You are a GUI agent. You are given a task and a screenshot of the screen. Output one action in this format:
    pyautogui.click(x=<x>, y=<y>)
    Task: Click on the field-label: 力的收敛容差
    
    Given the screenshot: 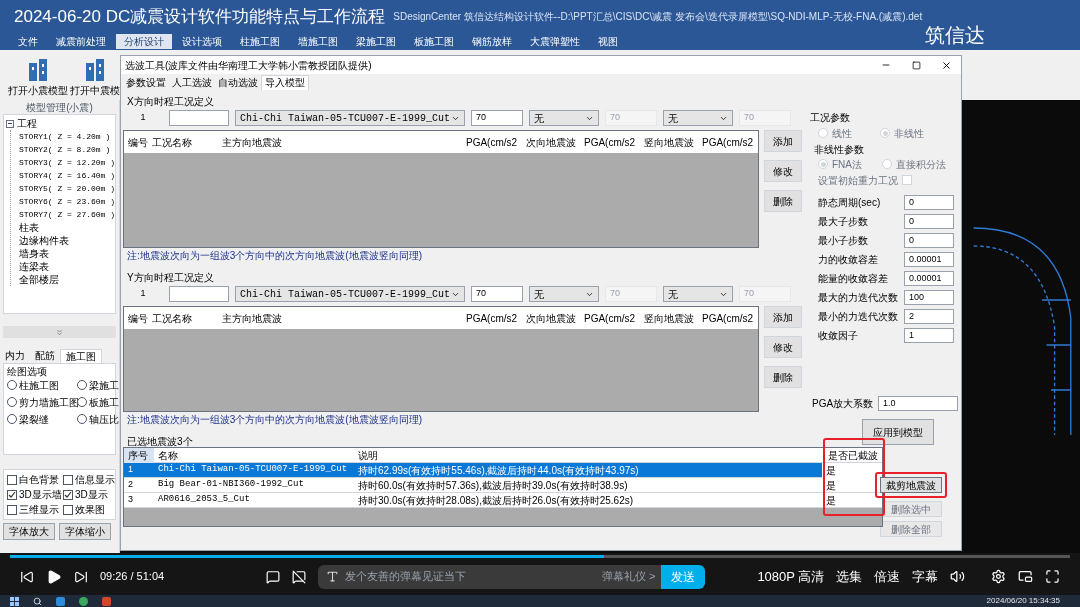 What is the action you would take?
    pyautogui.click(x=848, y=259)
    